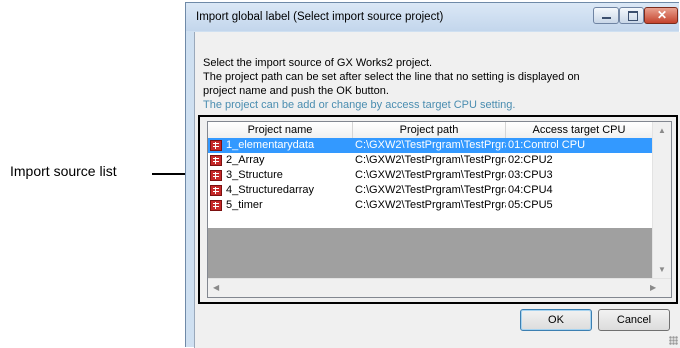 The image size is (680, 348). What do you see at coordinates (63, 171) in the screenshot?
I see `callout-label: Import source list` at bounding box center [63, 171].